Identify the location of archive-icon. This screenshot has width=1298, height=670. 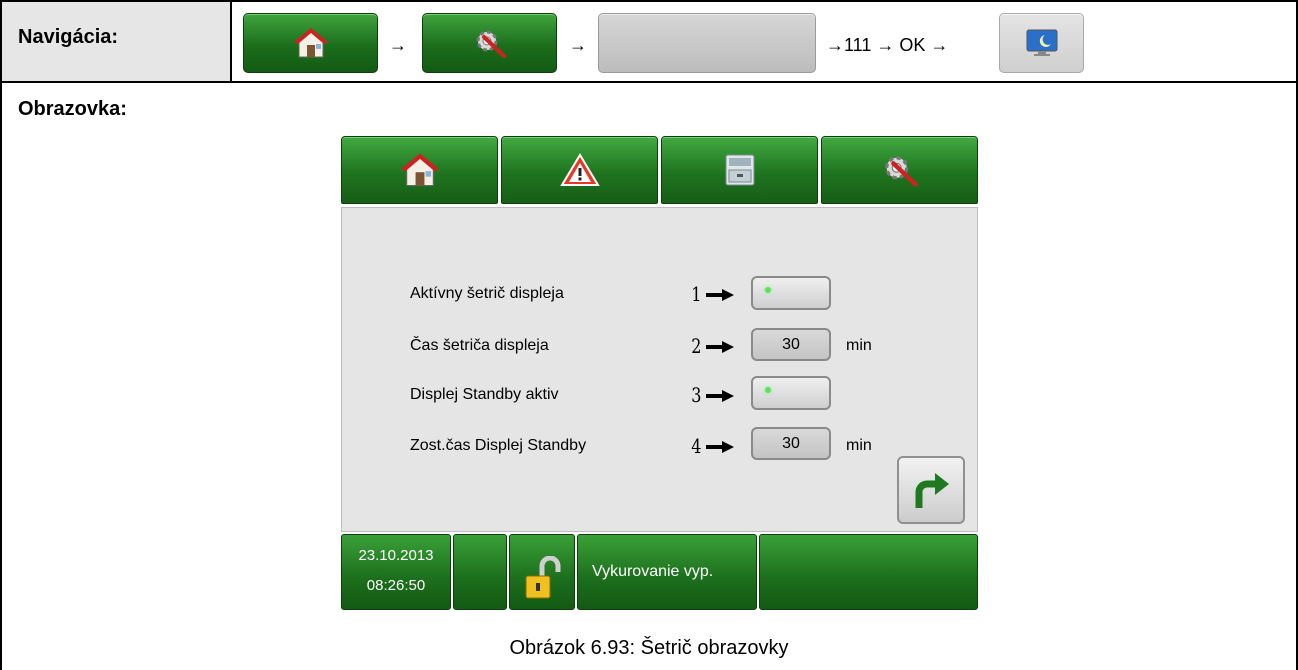
(739, 170).